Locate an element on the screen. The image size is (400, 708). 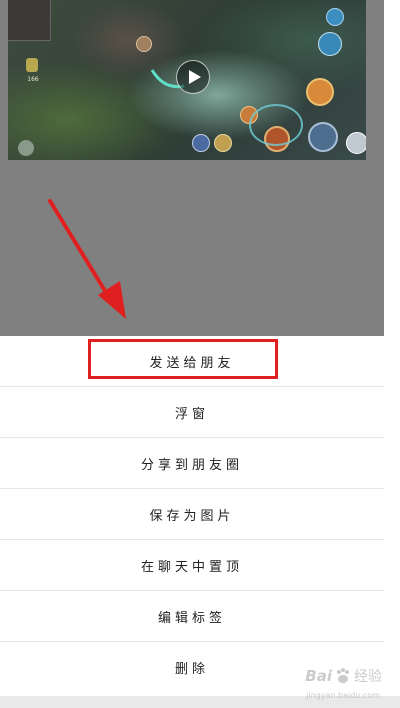
watermark-suffix: 经验 is located at coordinates (368, 677).